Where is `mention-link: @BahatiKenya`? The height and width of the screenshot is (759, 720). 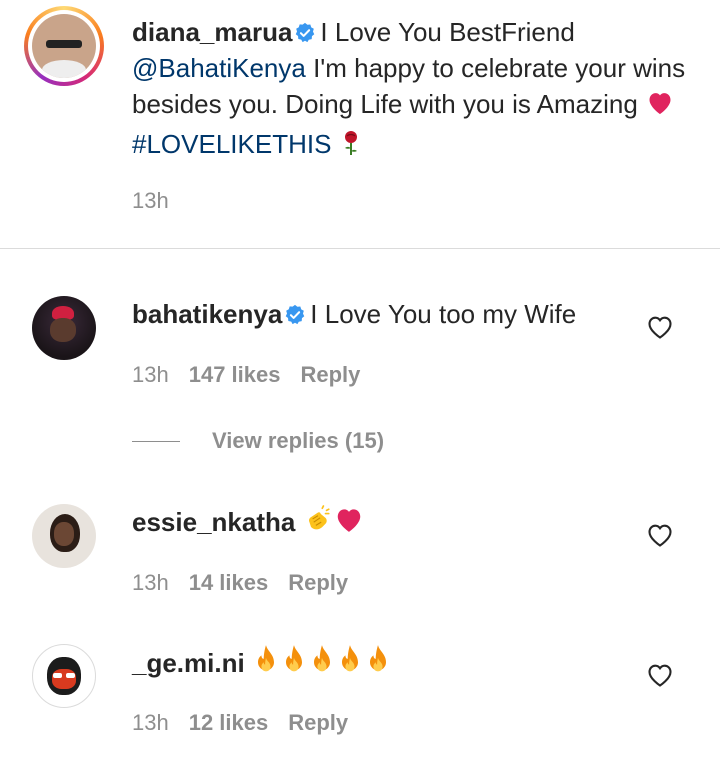
mention-link: @BahatiKenya is located at coordinates (219, 68).